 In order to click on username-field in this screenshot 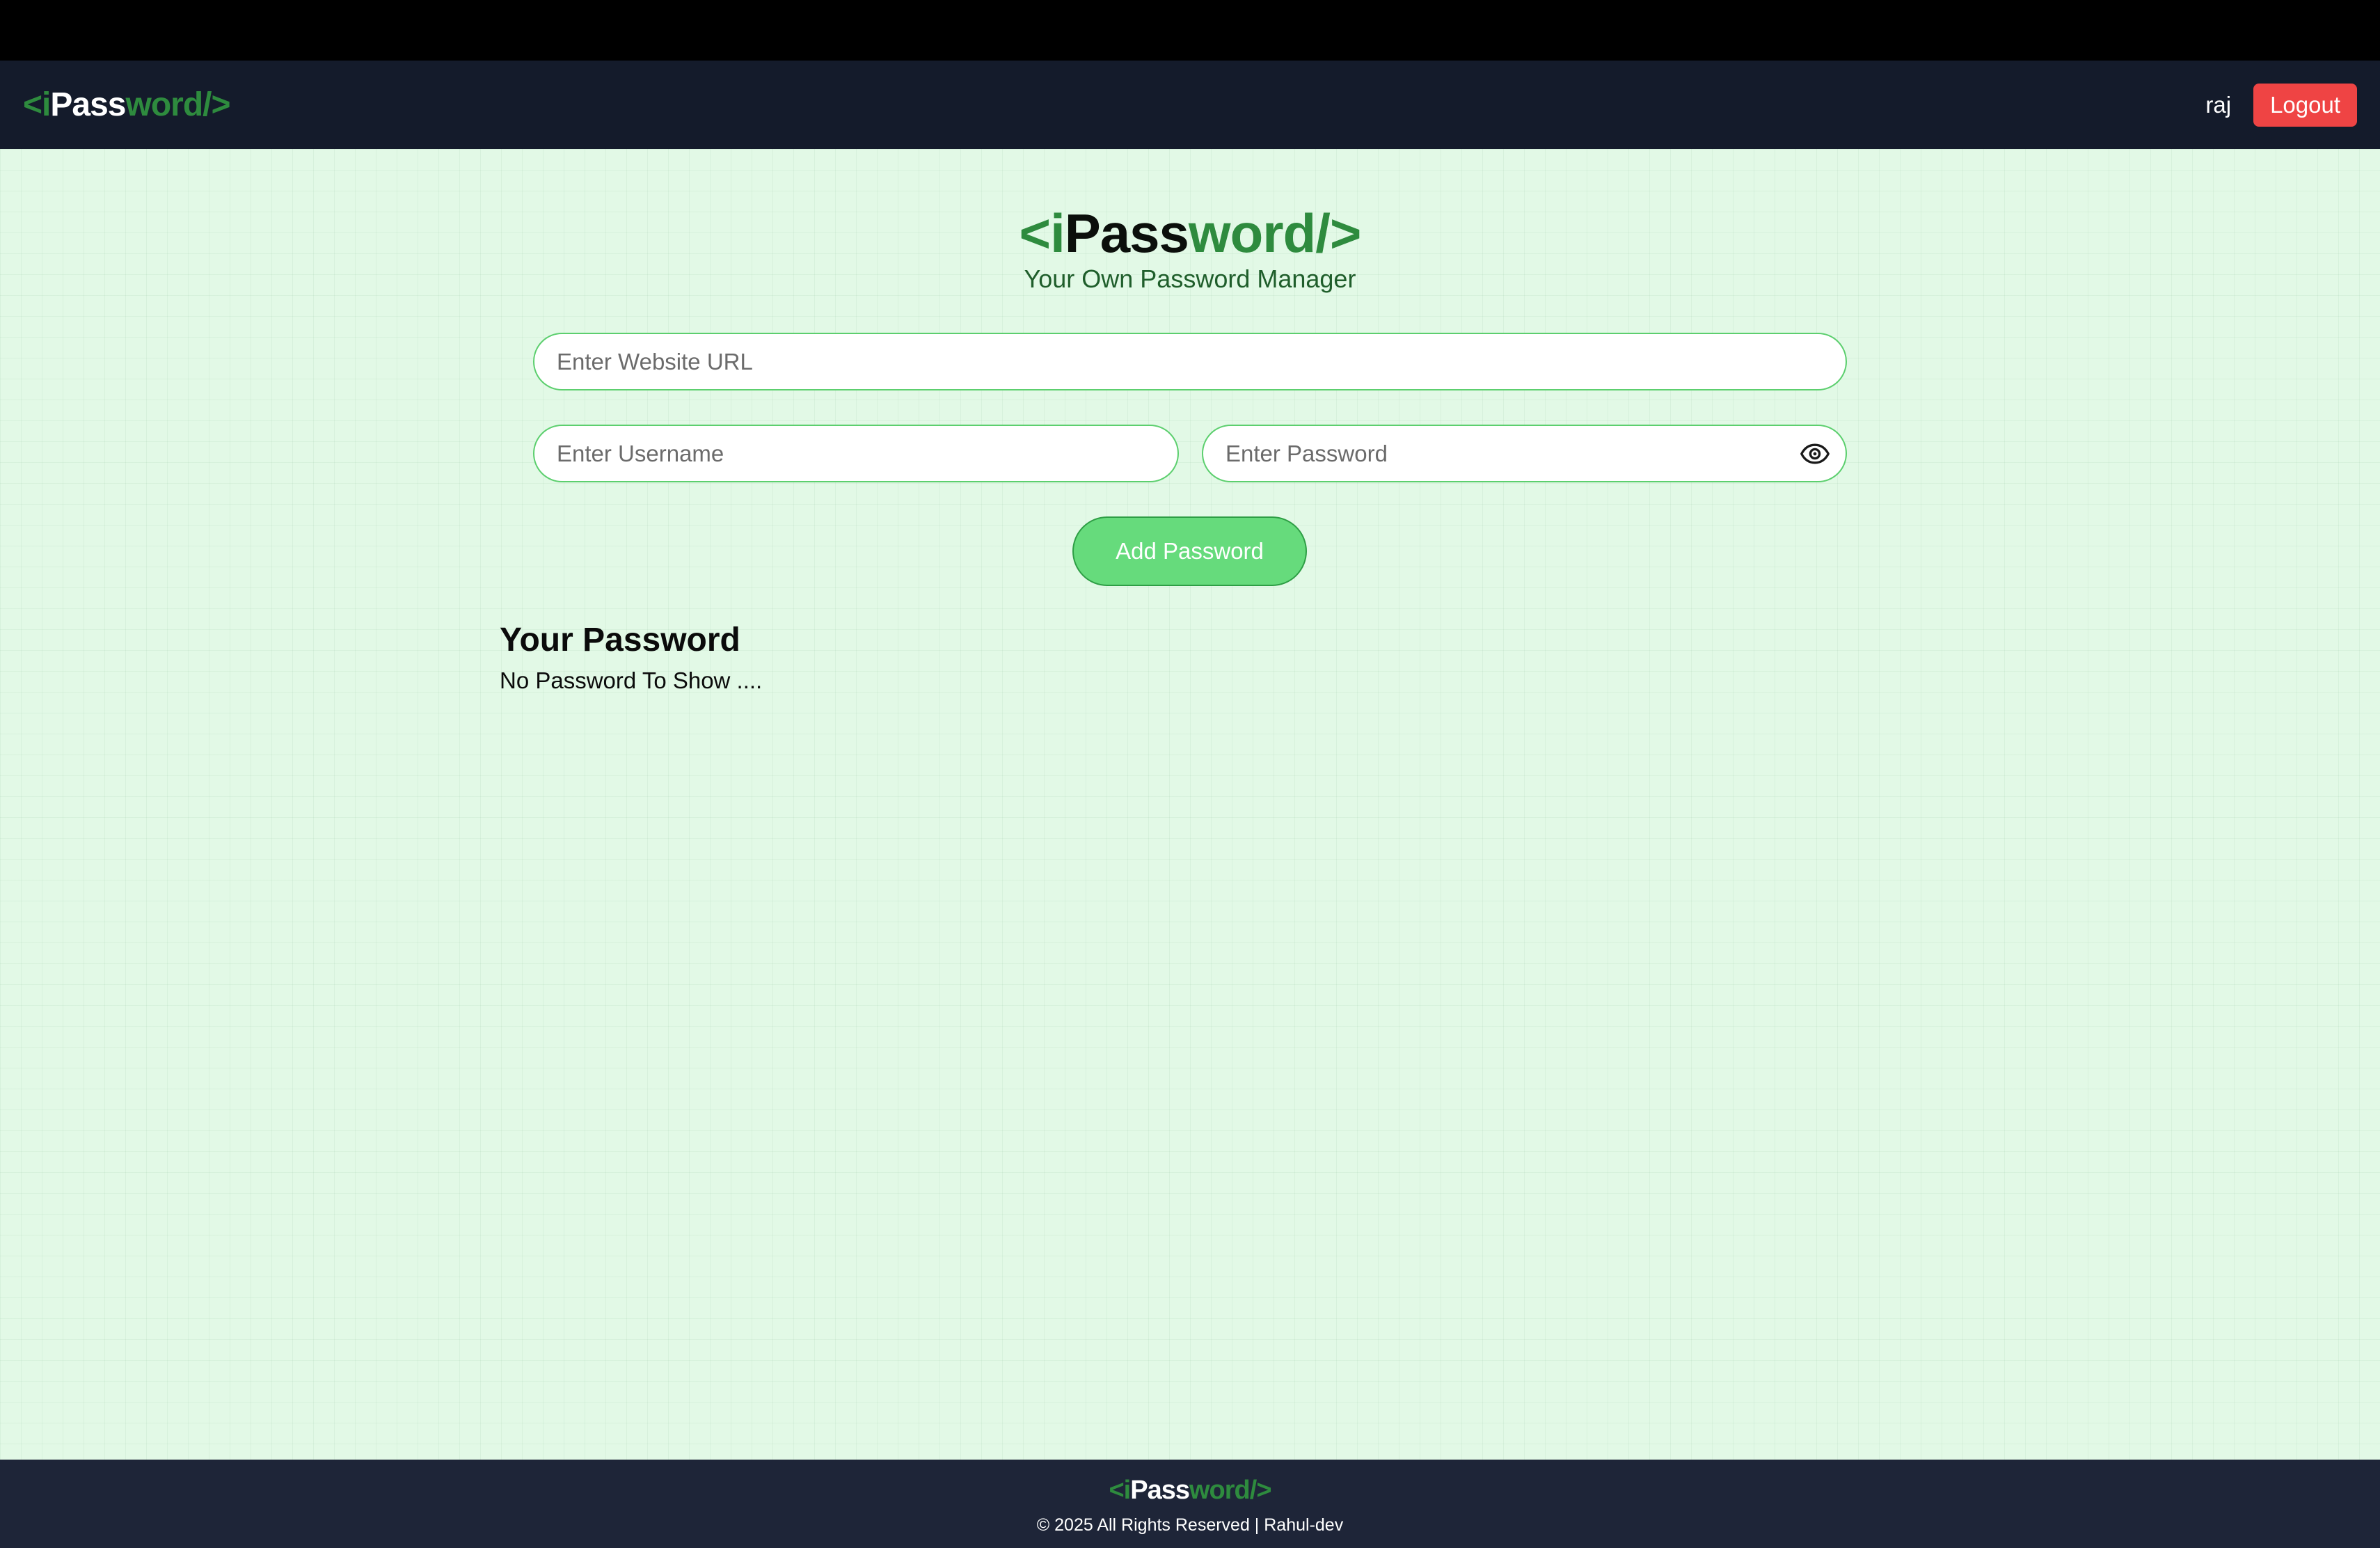, I will do `click(856, 453)`.